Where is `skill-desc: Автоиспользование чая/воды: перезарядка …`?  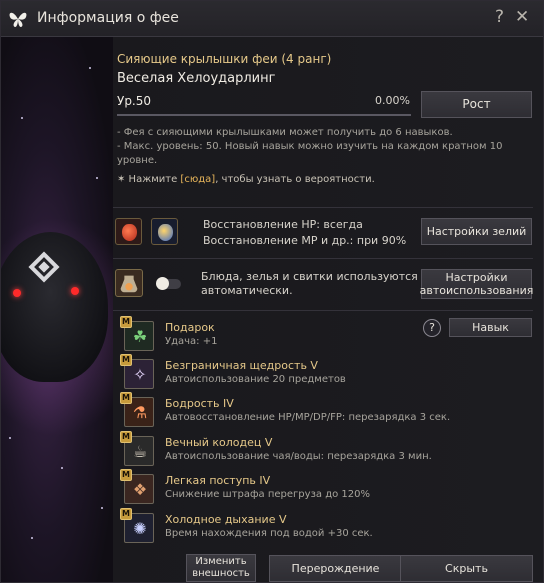 skill-desc: Автоиспользование чая/воды: перезарядка … is located at coordinates (298, 456).